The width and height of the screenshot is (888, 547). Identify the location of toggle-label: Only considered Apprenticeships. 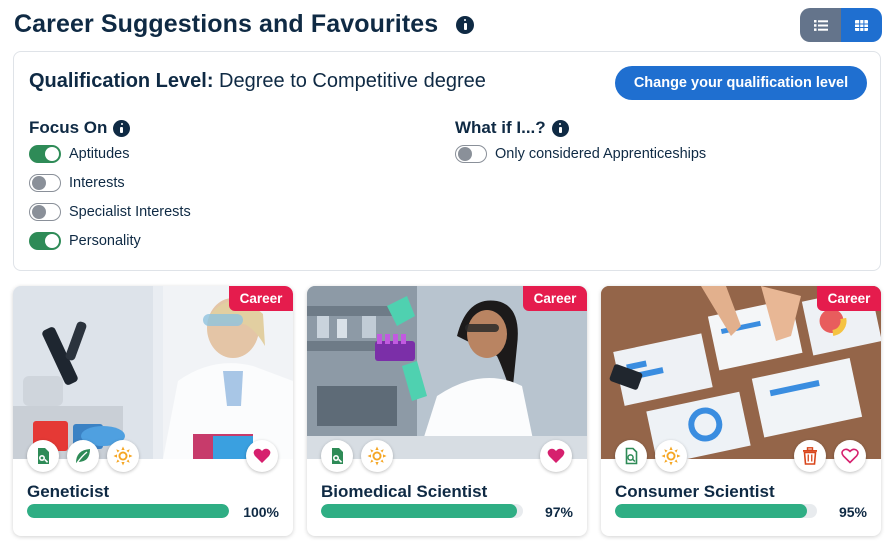
(601, 154).